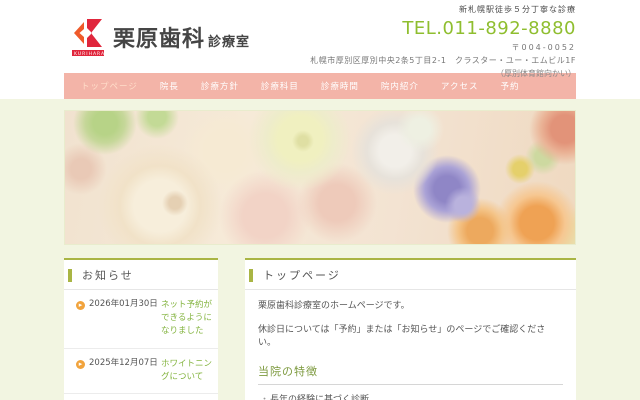 This screenshot has width=640, height=400. What do you see at coordinates (334, 306) in the screenshot?
I see `intro-text: 栗原歯科診療室のホームページです。` at bounding box center [334, 306].